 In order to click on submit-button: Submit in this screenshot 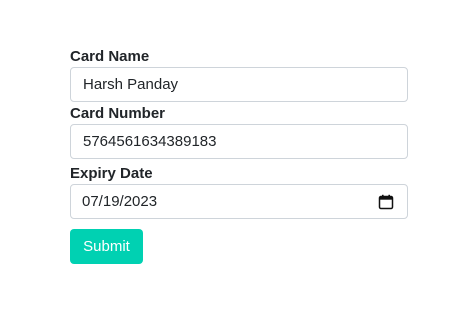, I will do `click(106, 246)`.